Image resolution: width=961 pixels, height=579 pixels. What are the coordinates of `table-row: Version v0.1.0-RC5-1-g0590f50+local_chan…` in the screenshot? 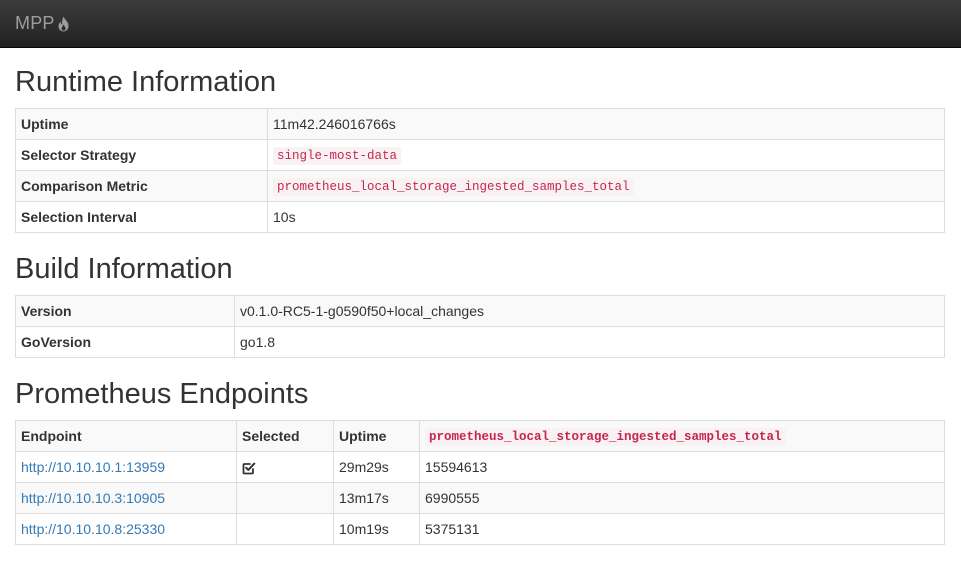 It's located at (480, 310).